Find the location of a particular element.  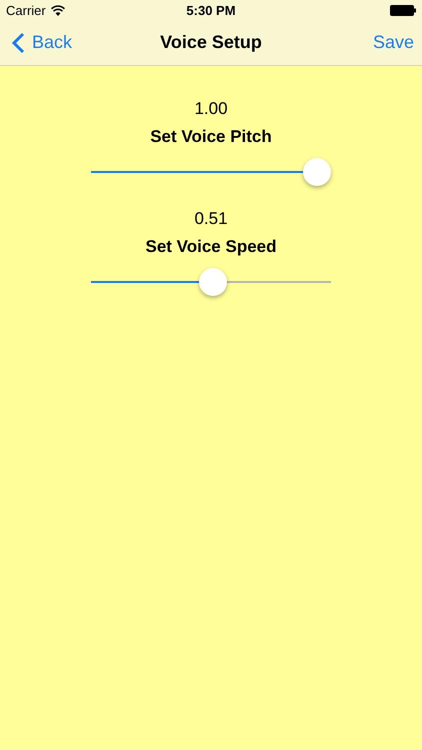

carrier-label: Carrier is located at coordinates (26, 10).